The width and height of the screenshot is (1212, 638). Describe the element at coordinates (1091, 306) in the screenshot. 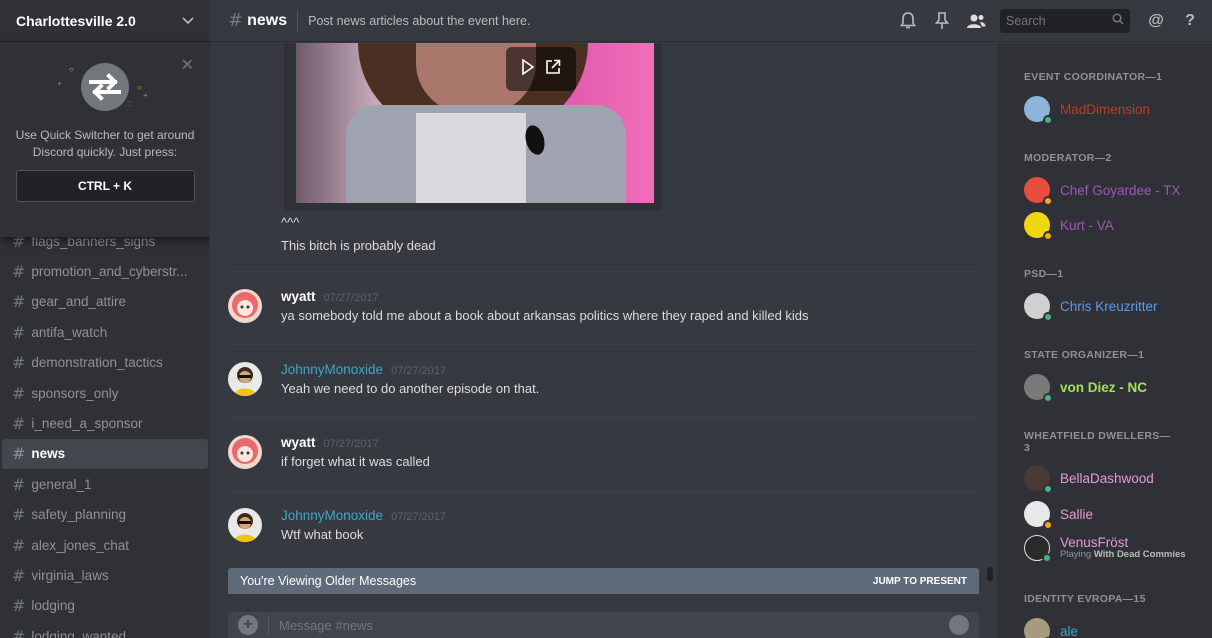

I see `member-item: Chris Kreuzritter` at that location.